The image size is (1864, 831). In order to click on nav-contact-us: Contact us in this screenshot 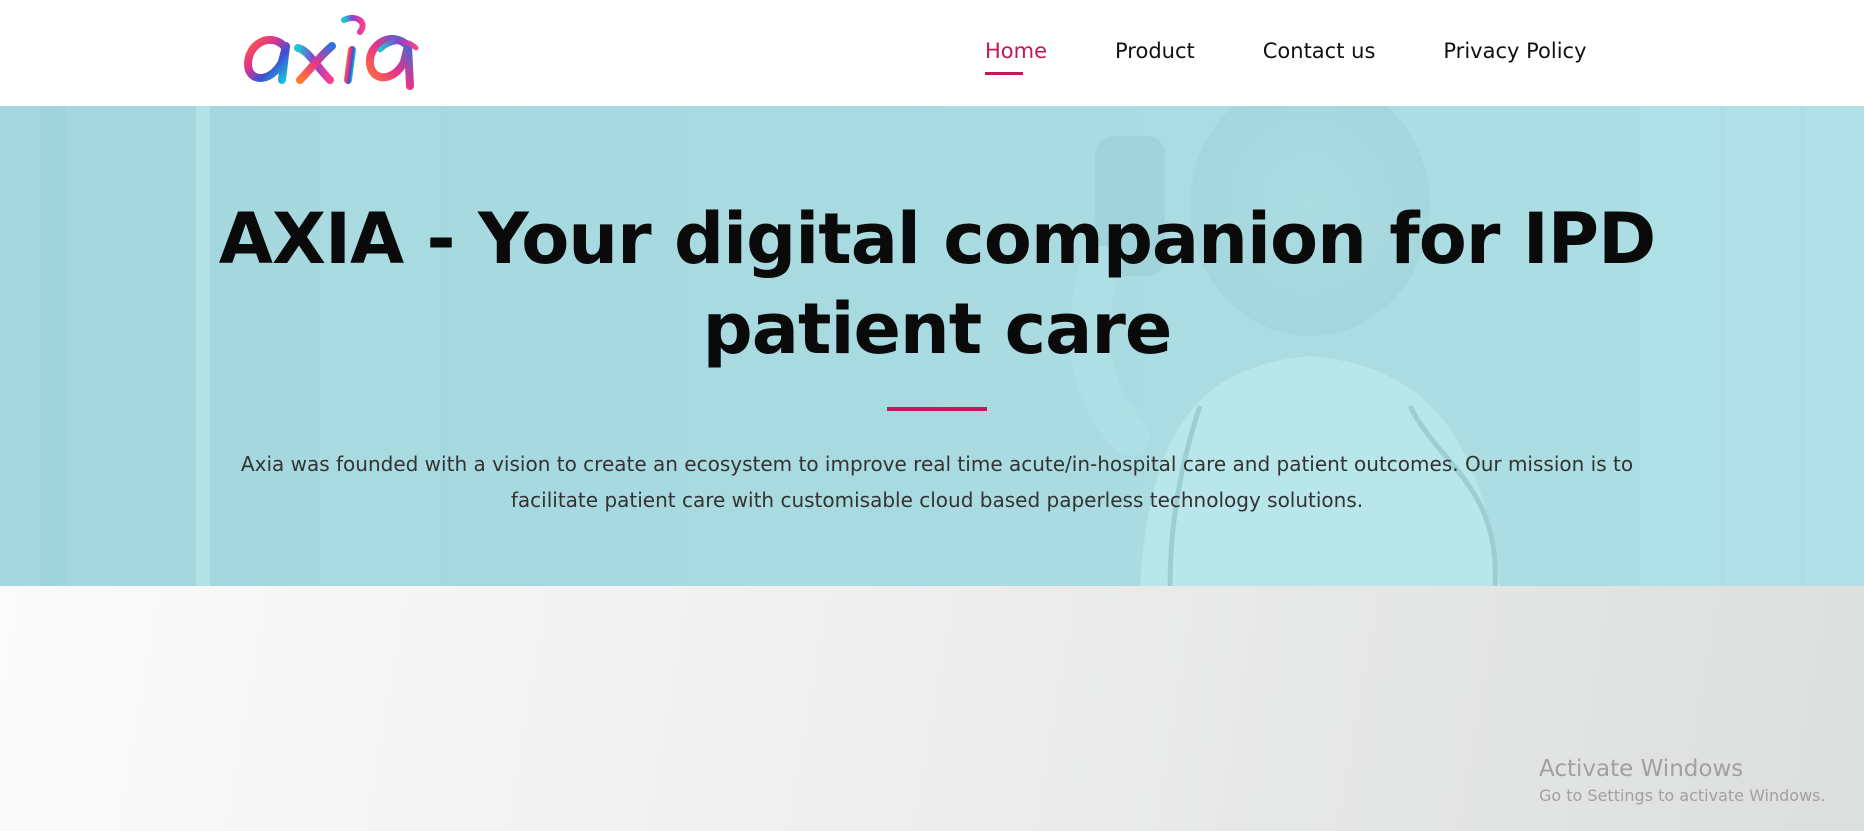, I will do `click(1319, 53)`.